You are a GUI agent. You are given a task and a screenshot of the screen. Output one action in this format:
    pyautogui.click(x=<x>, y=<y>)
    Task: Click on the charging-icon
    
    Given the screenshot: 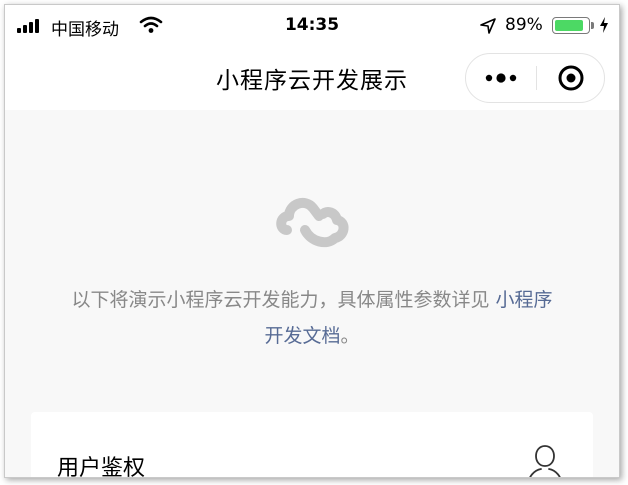 What is the action you would take?
    pyautogui.click(x=604, y=27)
    